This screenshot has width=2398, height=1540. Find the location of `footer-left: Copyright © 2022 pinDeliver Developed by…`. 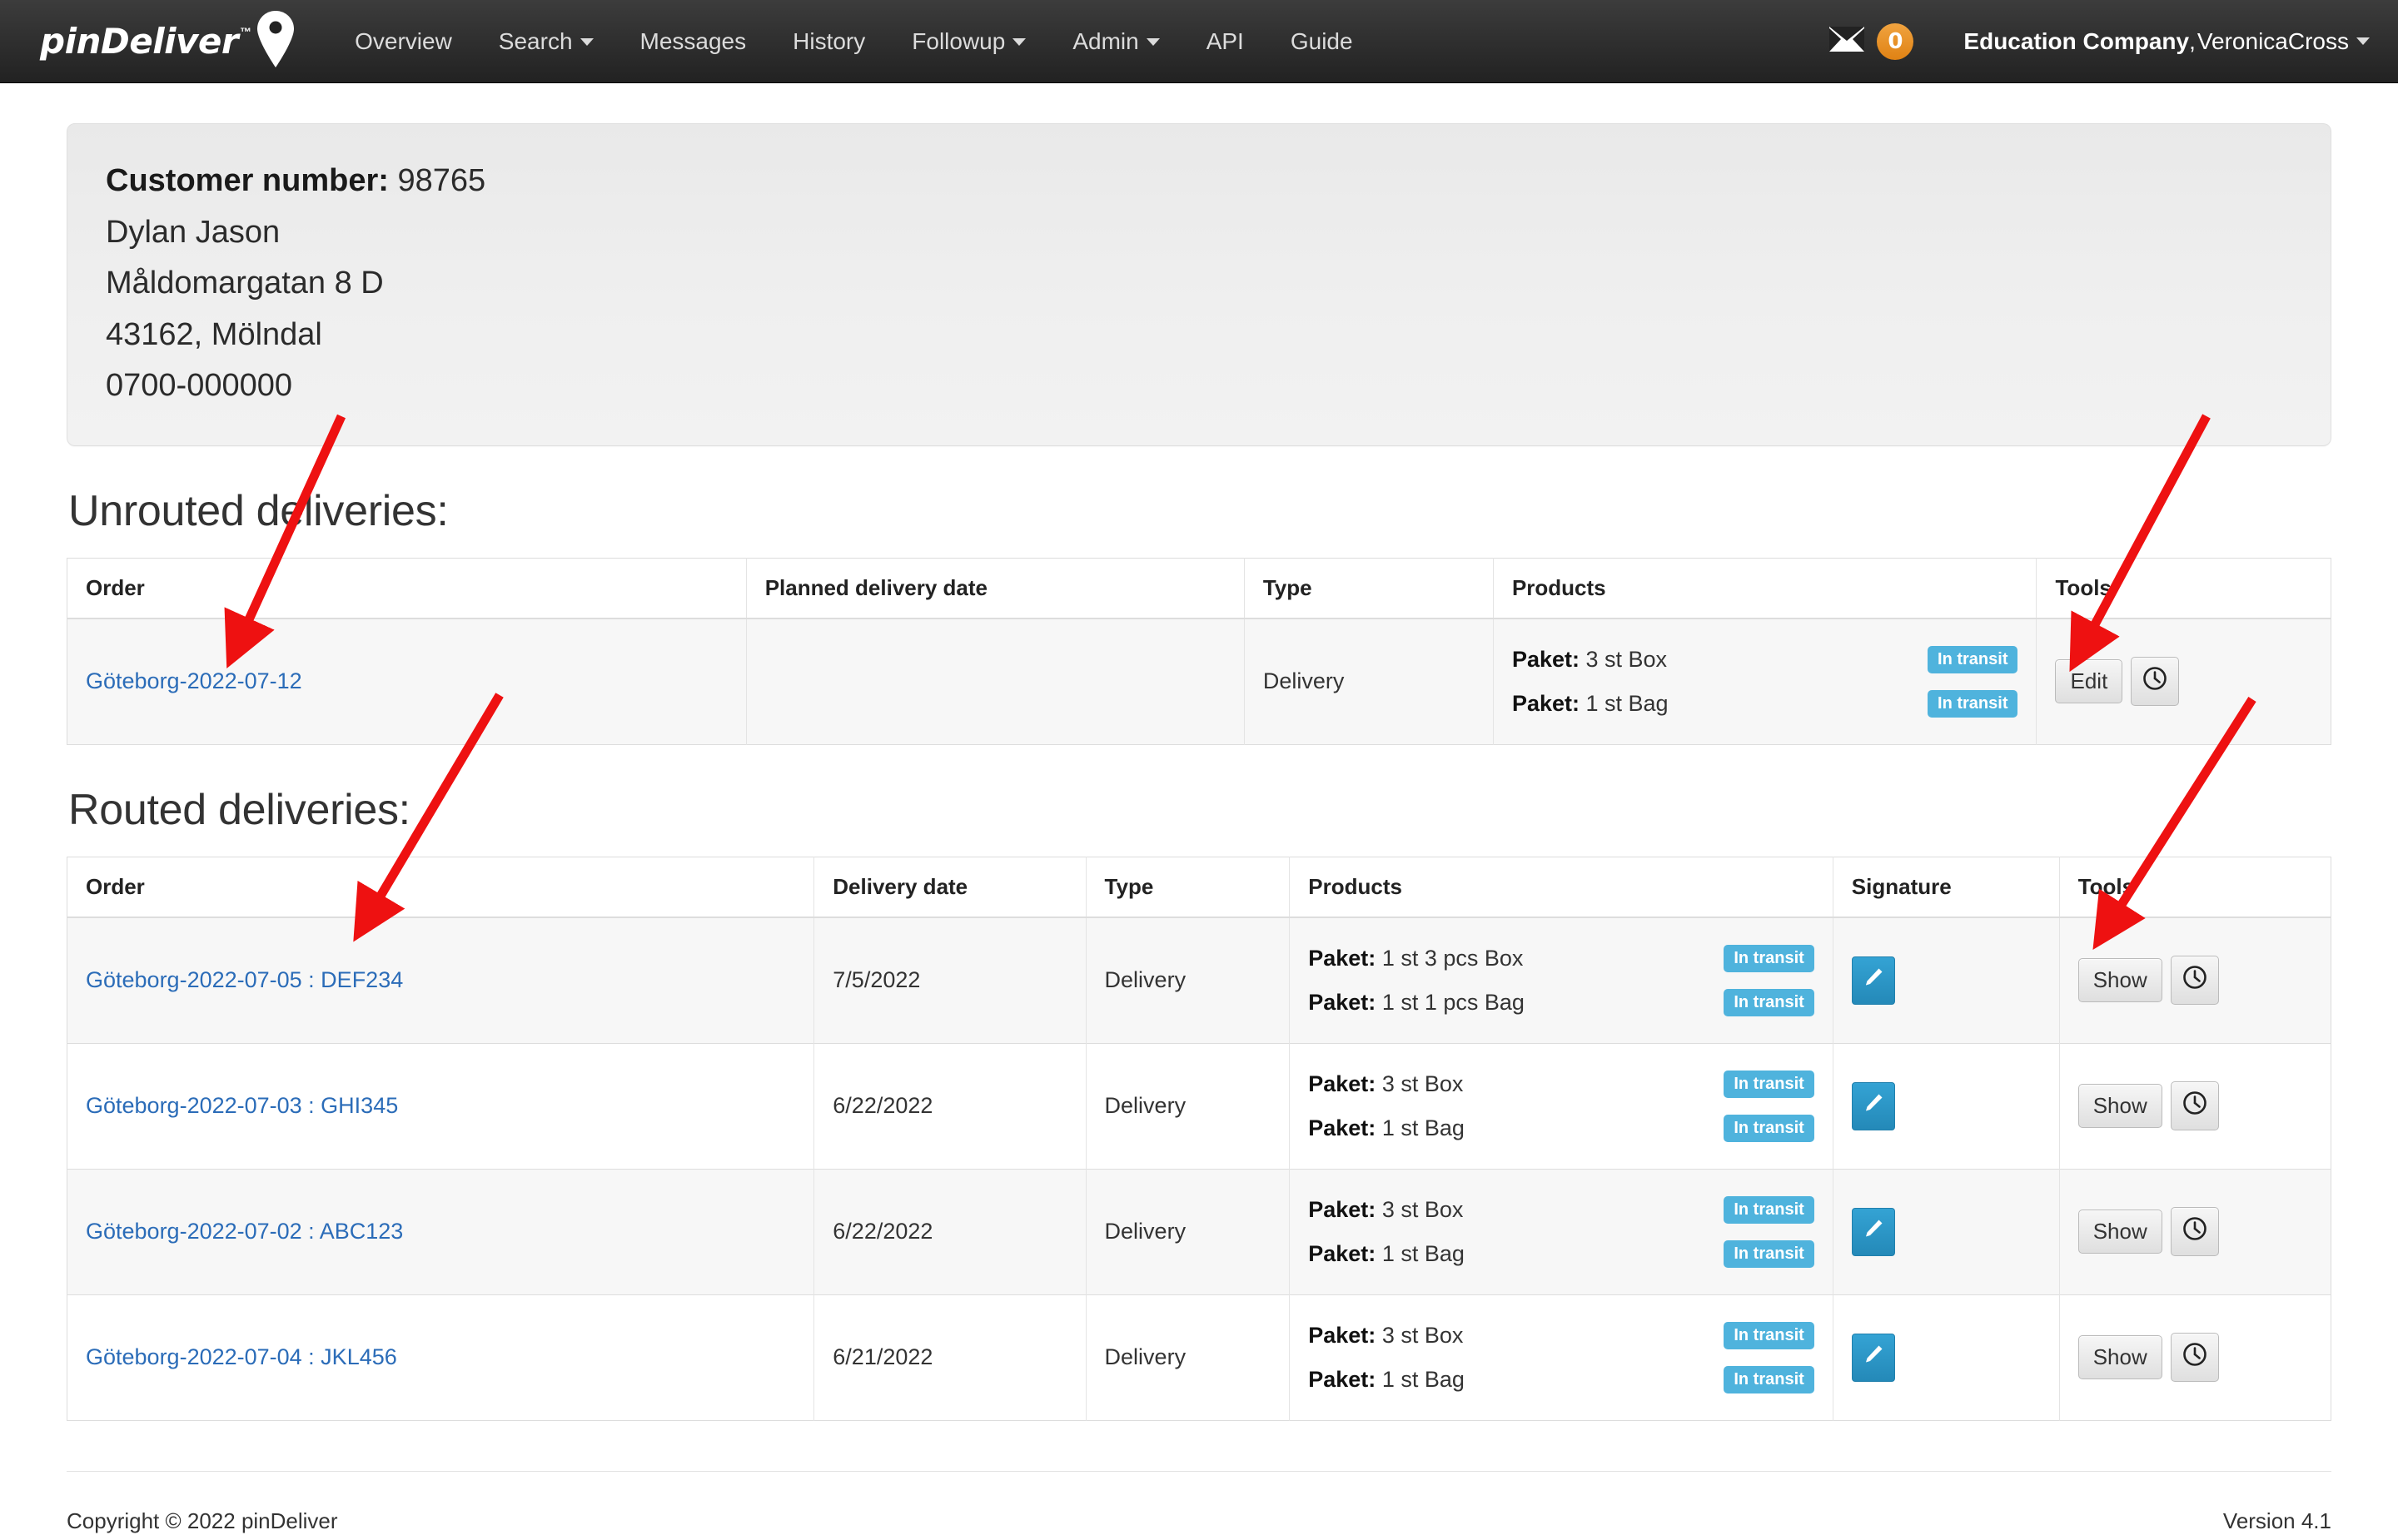

footer-left: Copyright © 2022 pinDeliver Developed by… is located at coordinates (202, 1524).